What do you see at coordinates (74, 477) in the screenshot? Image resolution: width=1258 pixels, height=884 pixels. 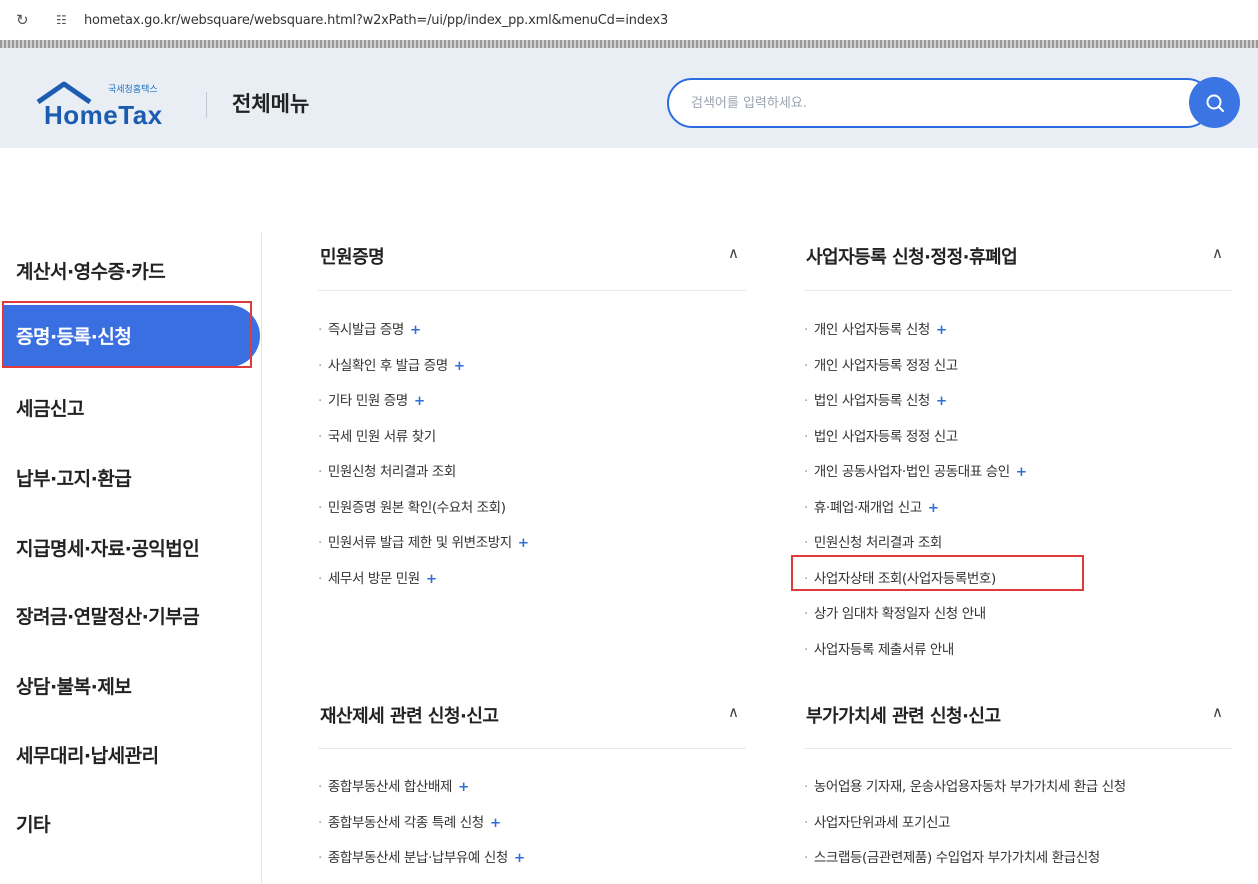 I see `sidebar-item-payment: 납부·고지·환급` at bounding box center [74, 477].